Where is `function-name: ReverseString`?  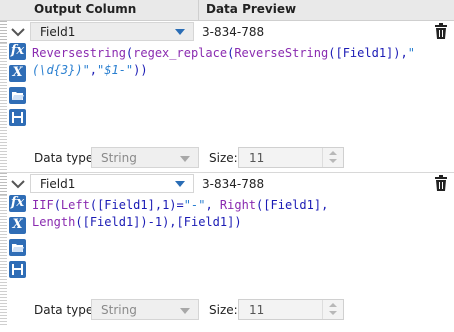
function-name: ReverseString is located at coordinates (281, 53).